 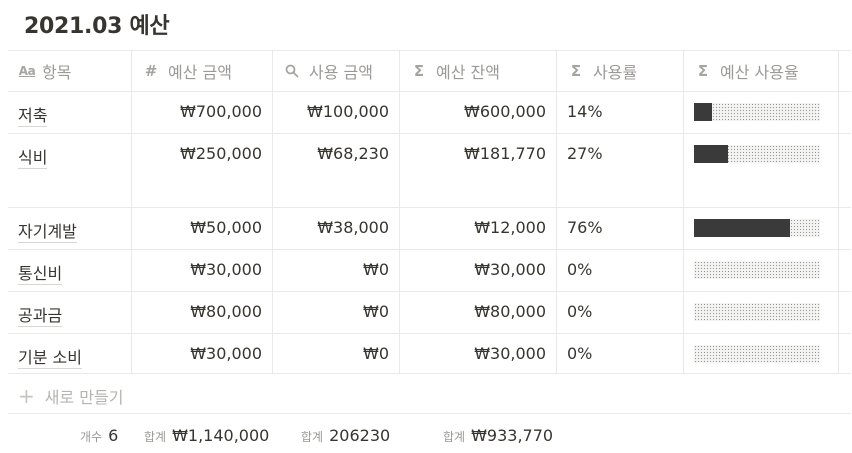 I want to click on column-header-rate: Σ 사용률, so click(x=620, y=71).